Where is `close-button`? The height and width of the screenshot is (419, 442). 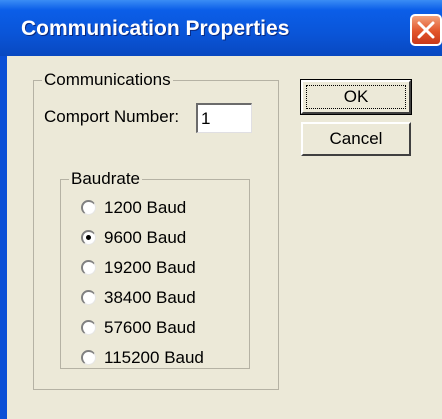
close-button is located at coordinates (426, 30).